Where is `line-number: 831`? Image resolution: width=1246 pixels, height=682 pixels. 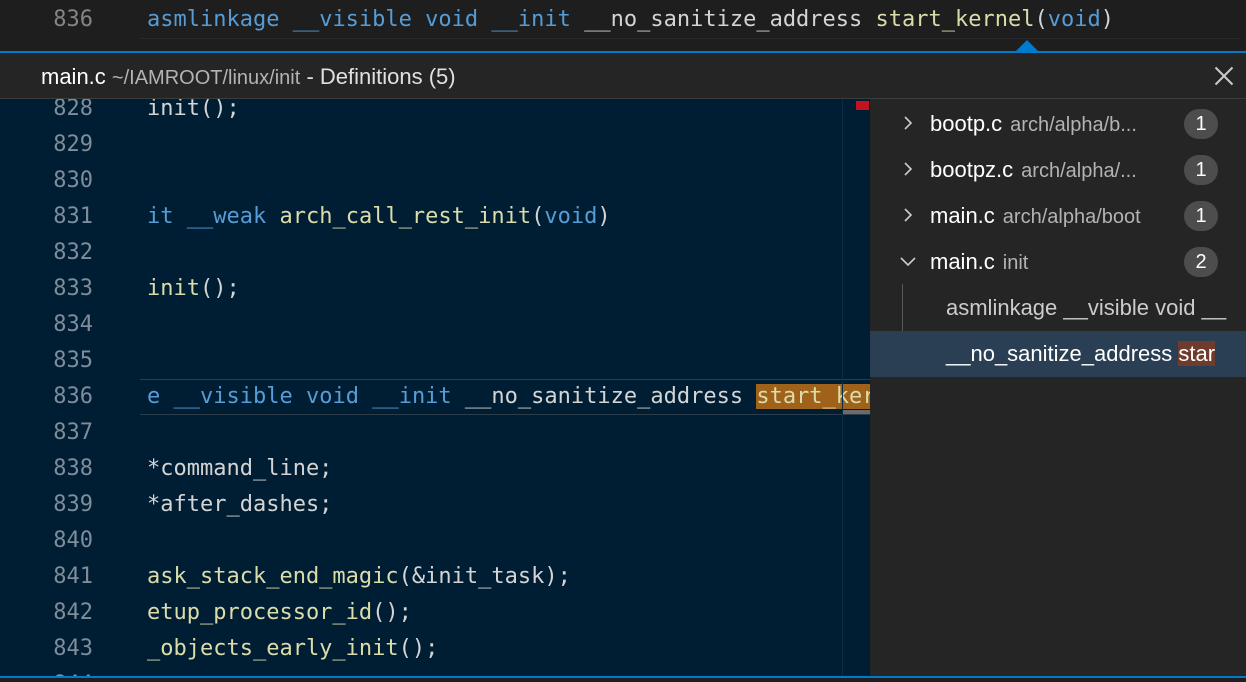
line-number: 831 is located at coordinates (73, 216).